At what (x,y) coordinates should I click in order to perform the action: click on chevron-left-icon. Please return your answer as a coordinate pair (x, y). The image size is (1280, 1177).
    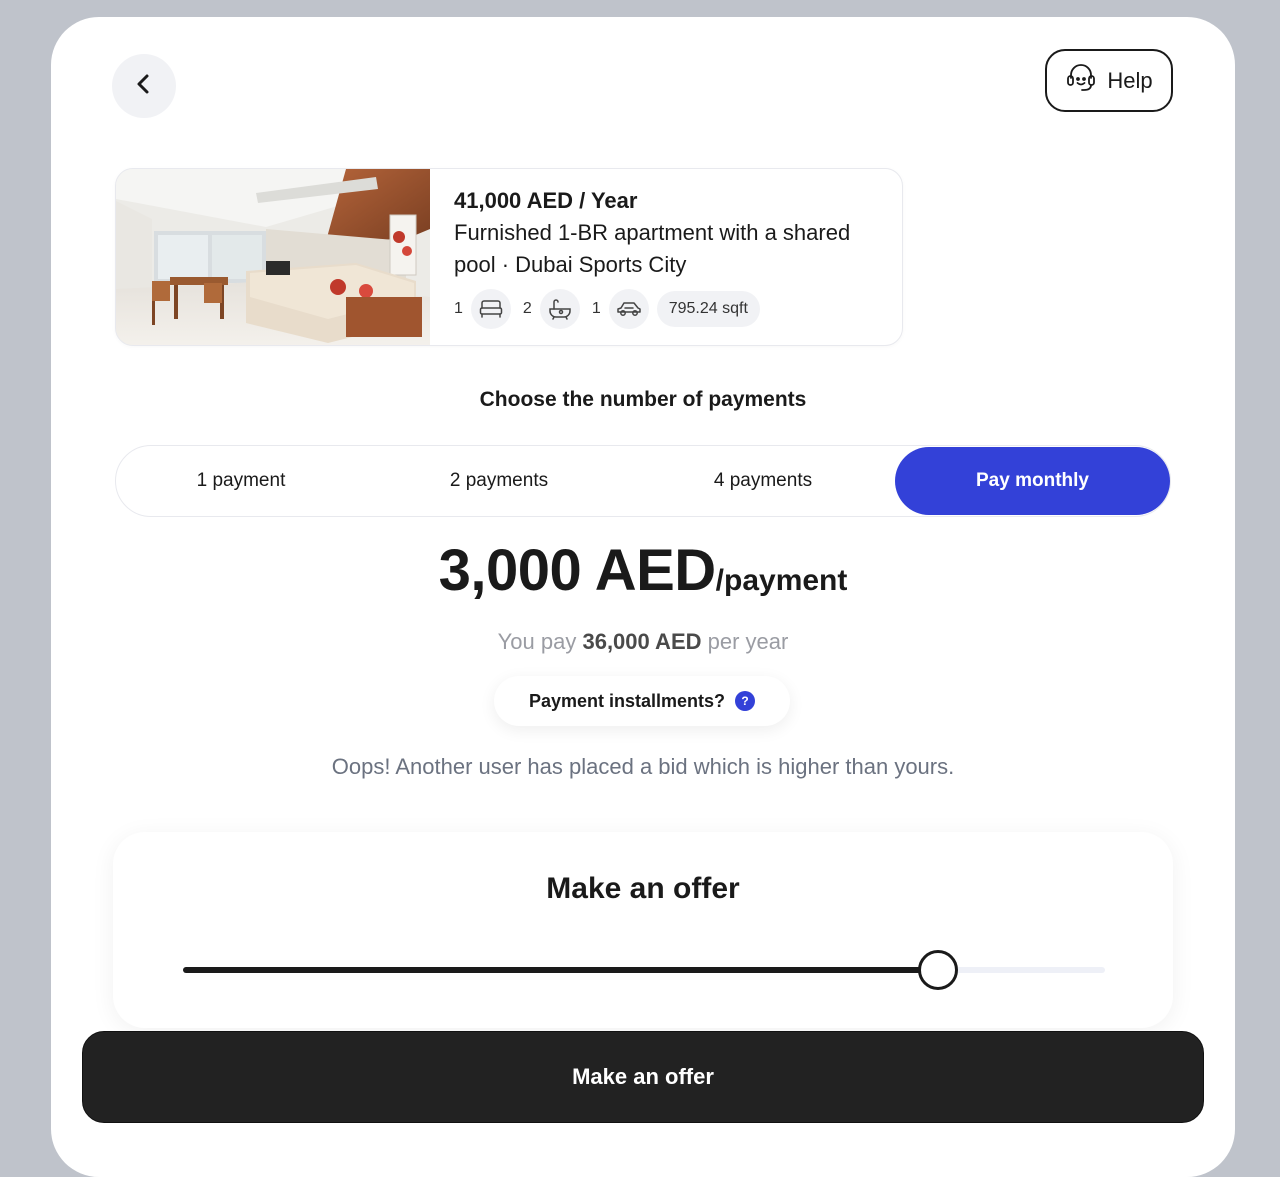
    Looking at the image, I should click on (144, 86).